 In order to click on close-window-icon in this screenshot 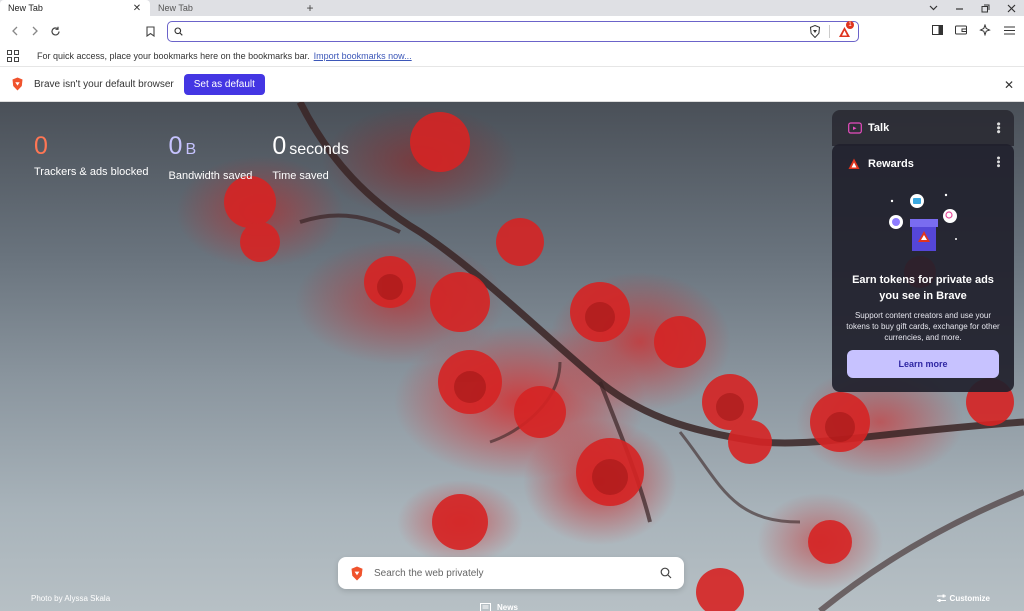, I will do `click(1011, 8)`.